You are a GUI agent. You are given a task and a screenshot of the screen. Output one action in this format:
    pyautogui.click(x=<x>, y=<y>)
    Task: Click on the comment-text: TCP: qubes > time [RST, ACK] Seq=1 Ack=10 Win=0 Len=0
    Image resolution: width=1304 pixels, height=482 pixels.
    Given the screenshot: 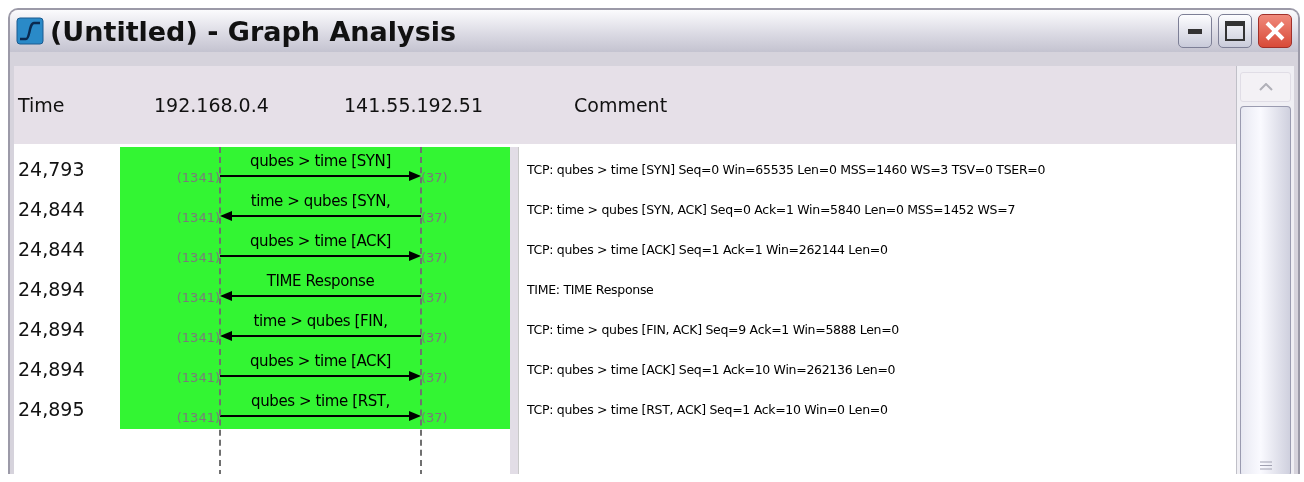 What is the action you would take?
    pyautogui.click(x=707, y=409)
    